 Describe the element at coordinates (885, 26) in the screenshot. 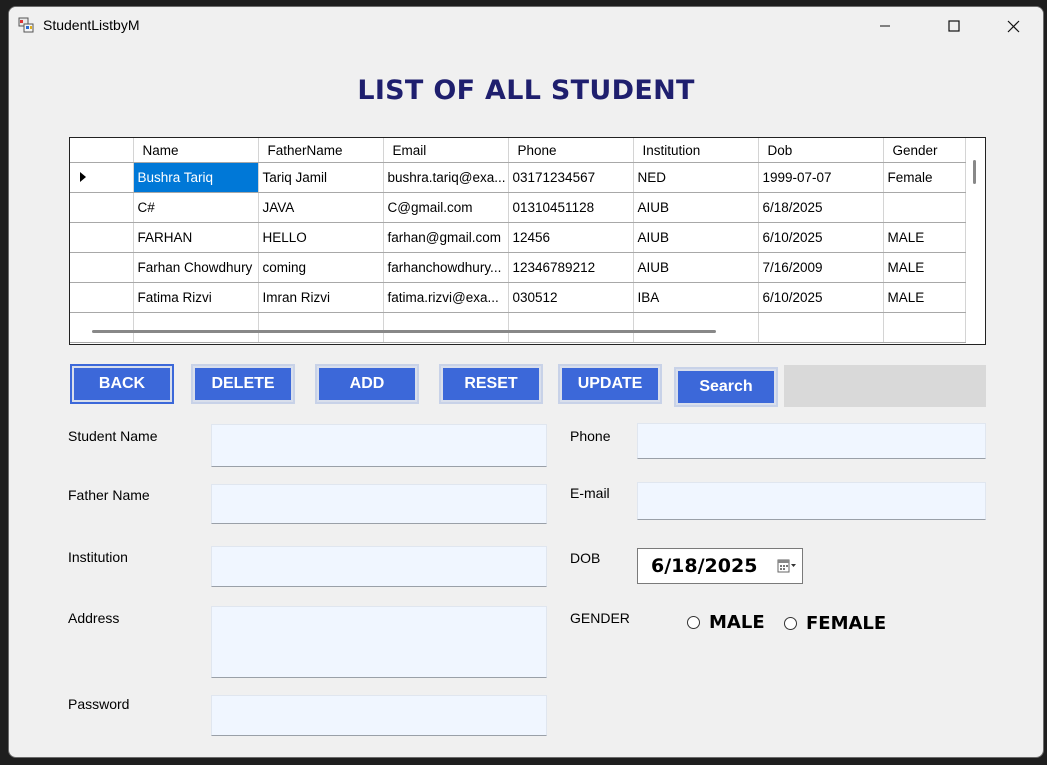

I see `minimize-button` at that location.